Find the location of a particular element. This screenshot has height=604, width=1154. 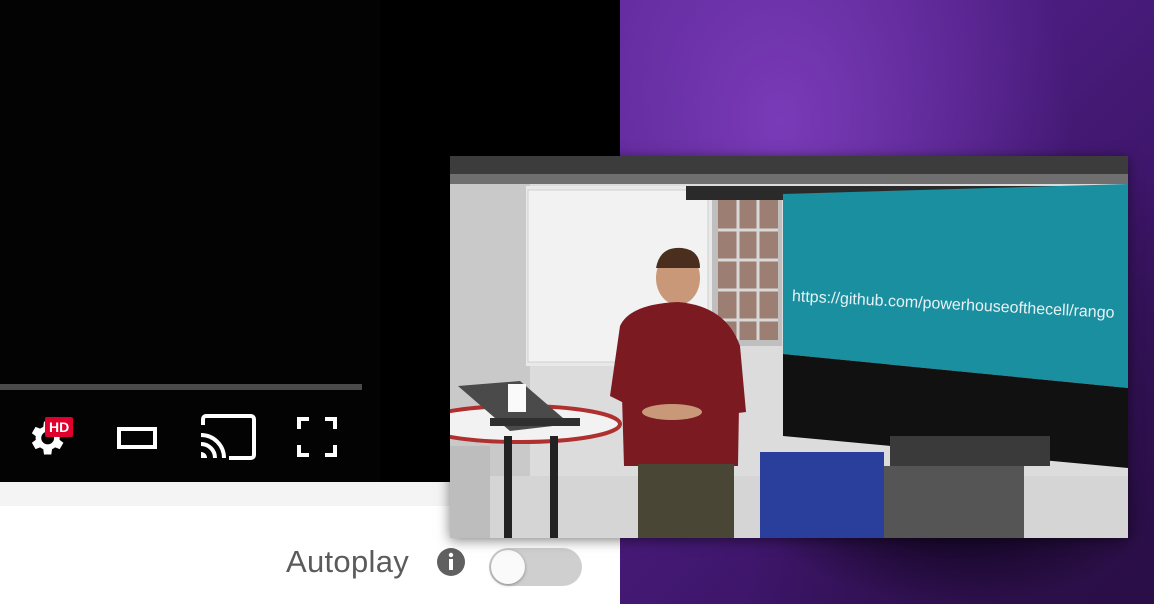

cast-button is located at coordinates (227, 437).